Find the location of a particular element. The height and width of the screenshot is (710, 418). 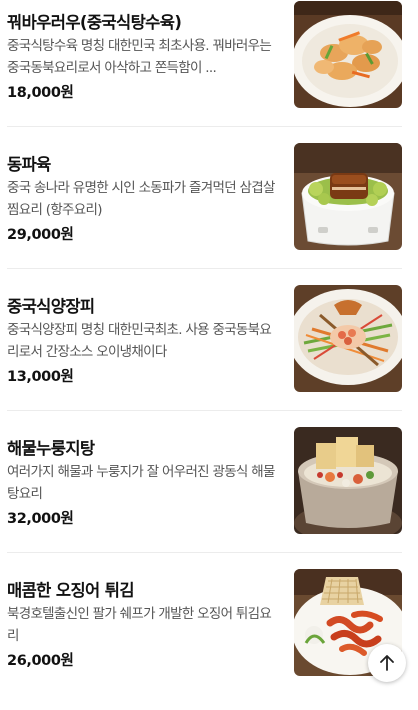

menu-item-name: 동파육 is located at coordinates (29, 164).